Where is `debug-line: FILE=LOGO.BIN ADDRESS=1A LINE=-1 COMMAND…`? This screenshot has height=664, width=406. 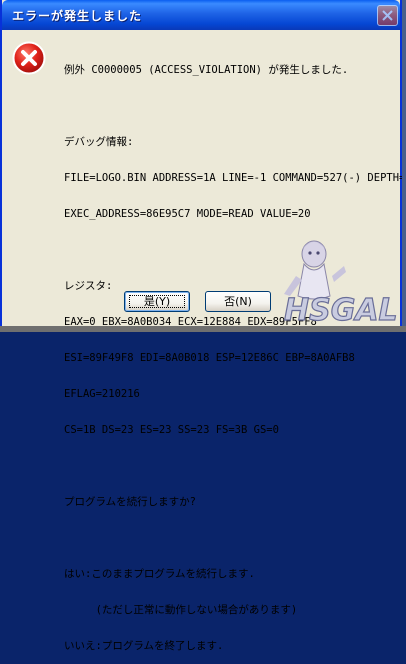 debug-line: FILE=LOGO.BIN ADDRESS=1A LINE=-1 COMMAND… is located at coordinates (235, 178).